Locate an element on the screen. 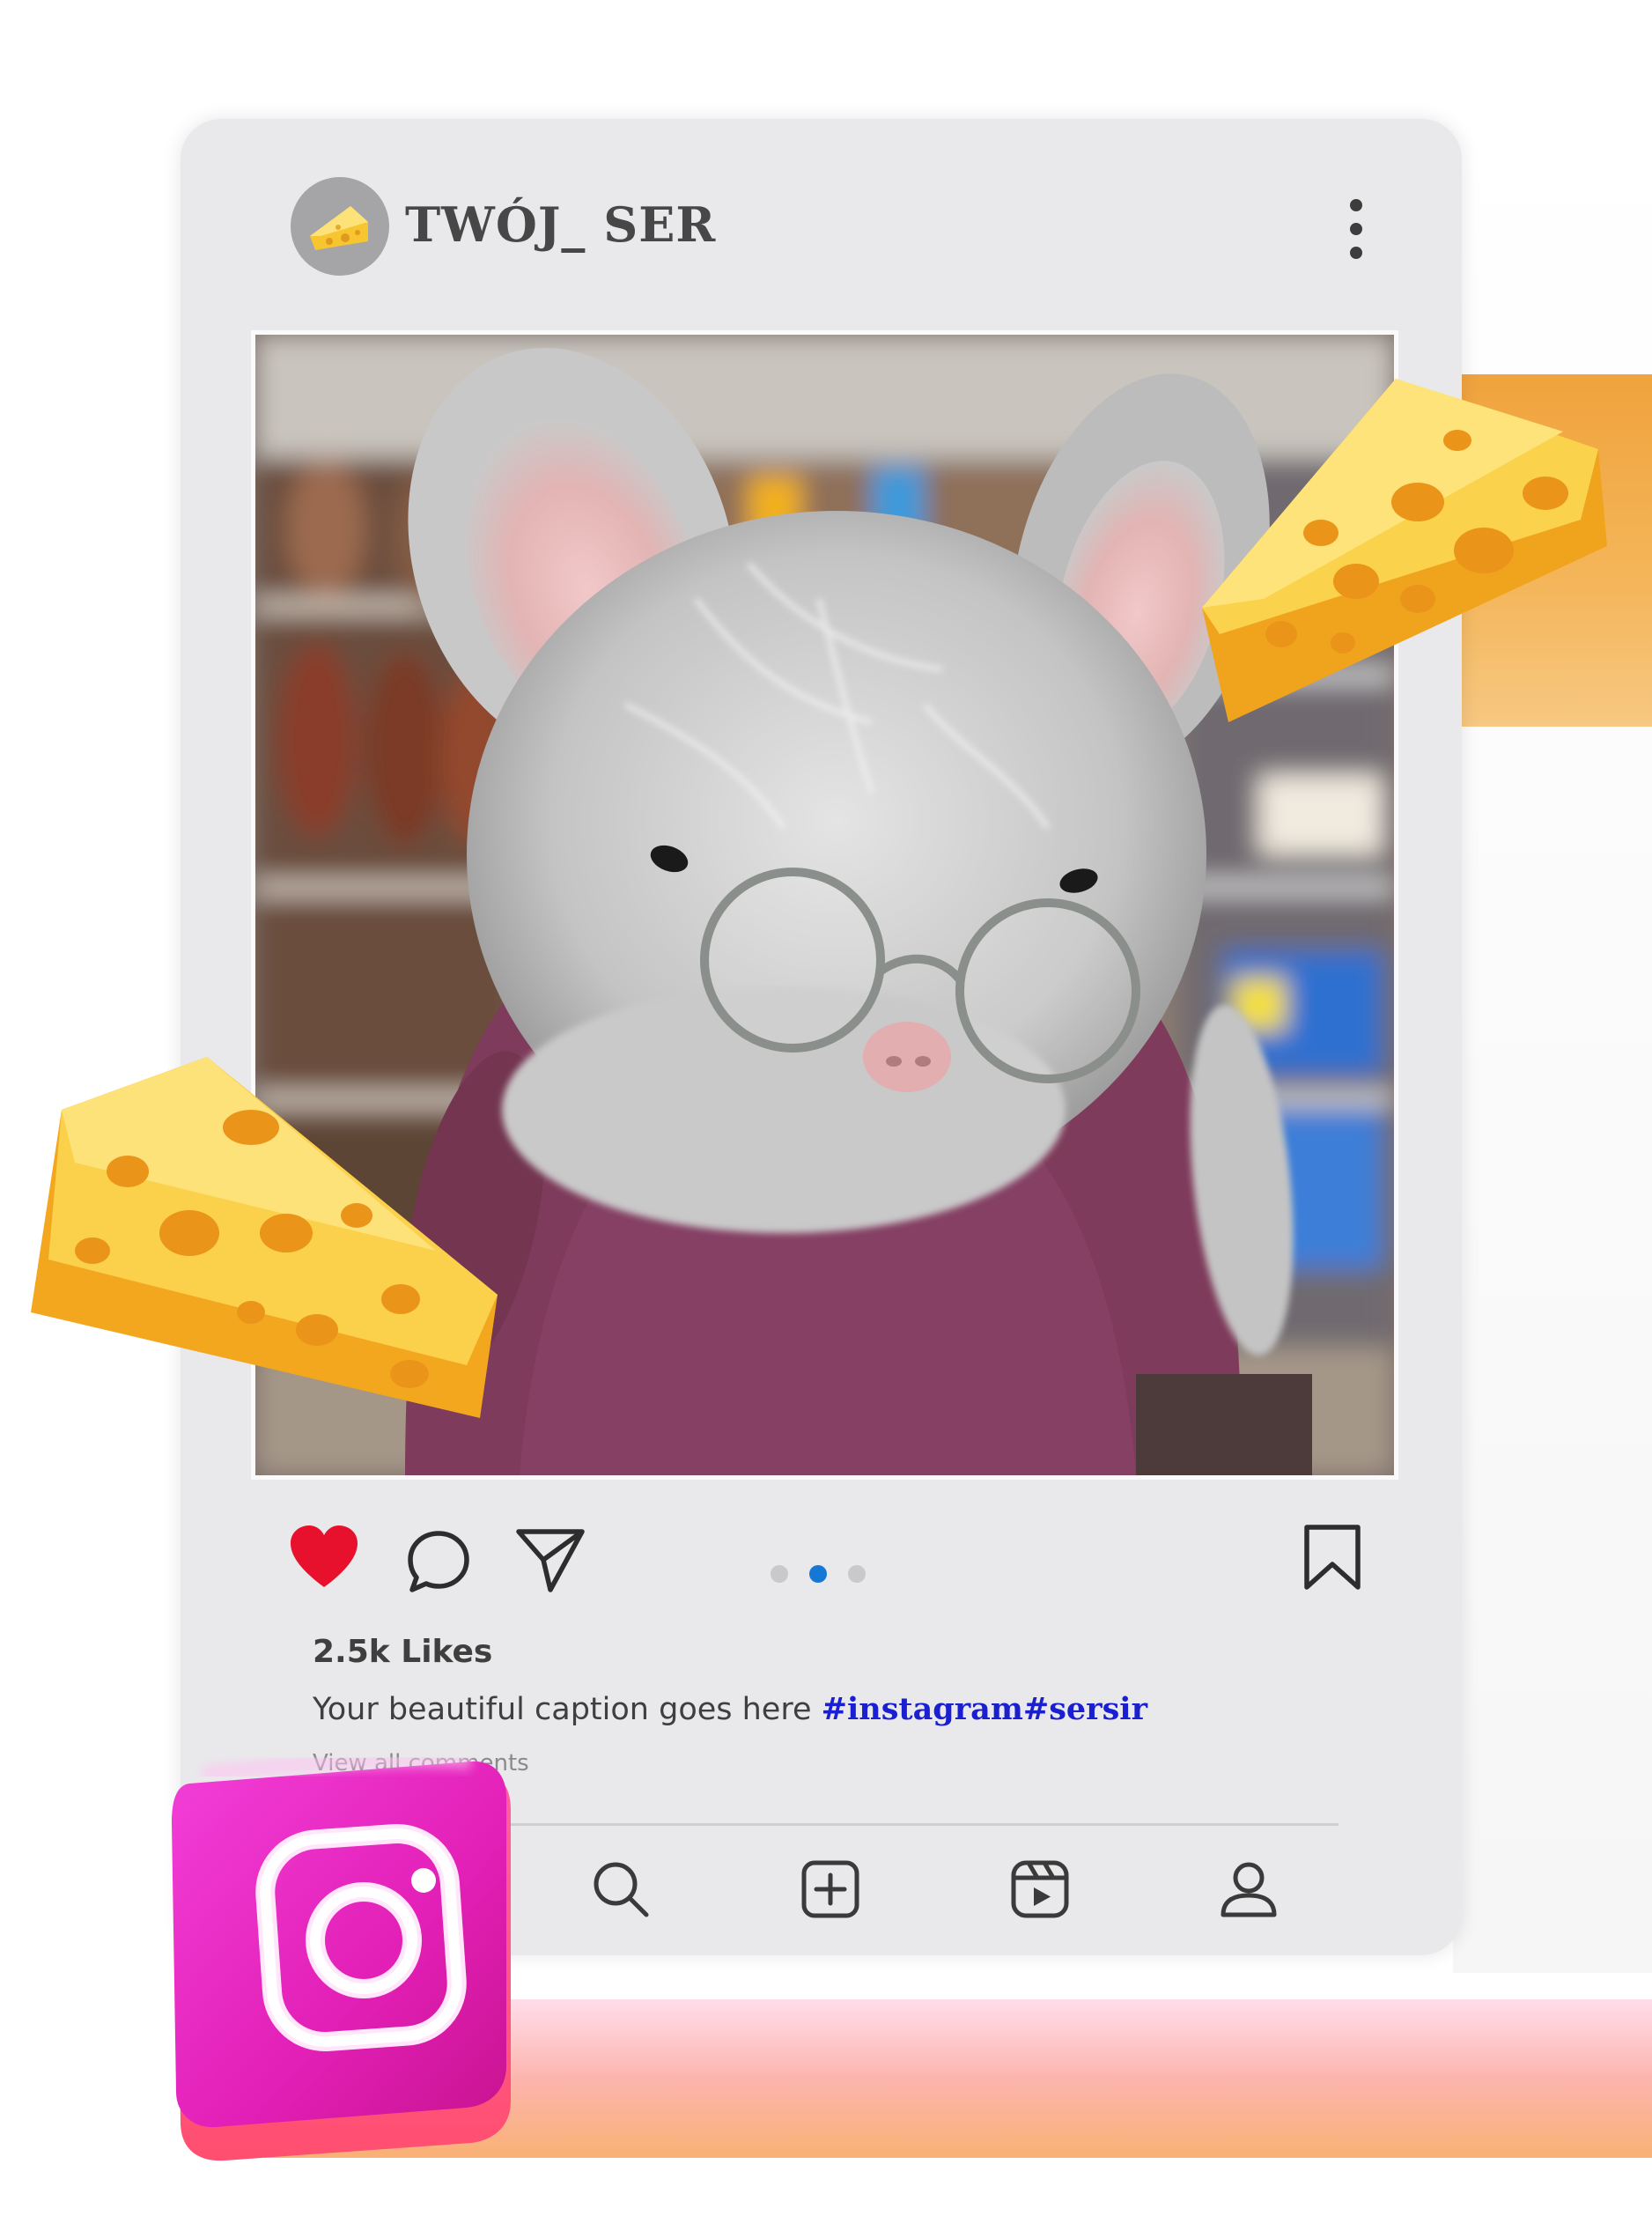 The width and height of the screenshot is (1652, 2216). add-post-icon is located at coordinates (831, 1891).